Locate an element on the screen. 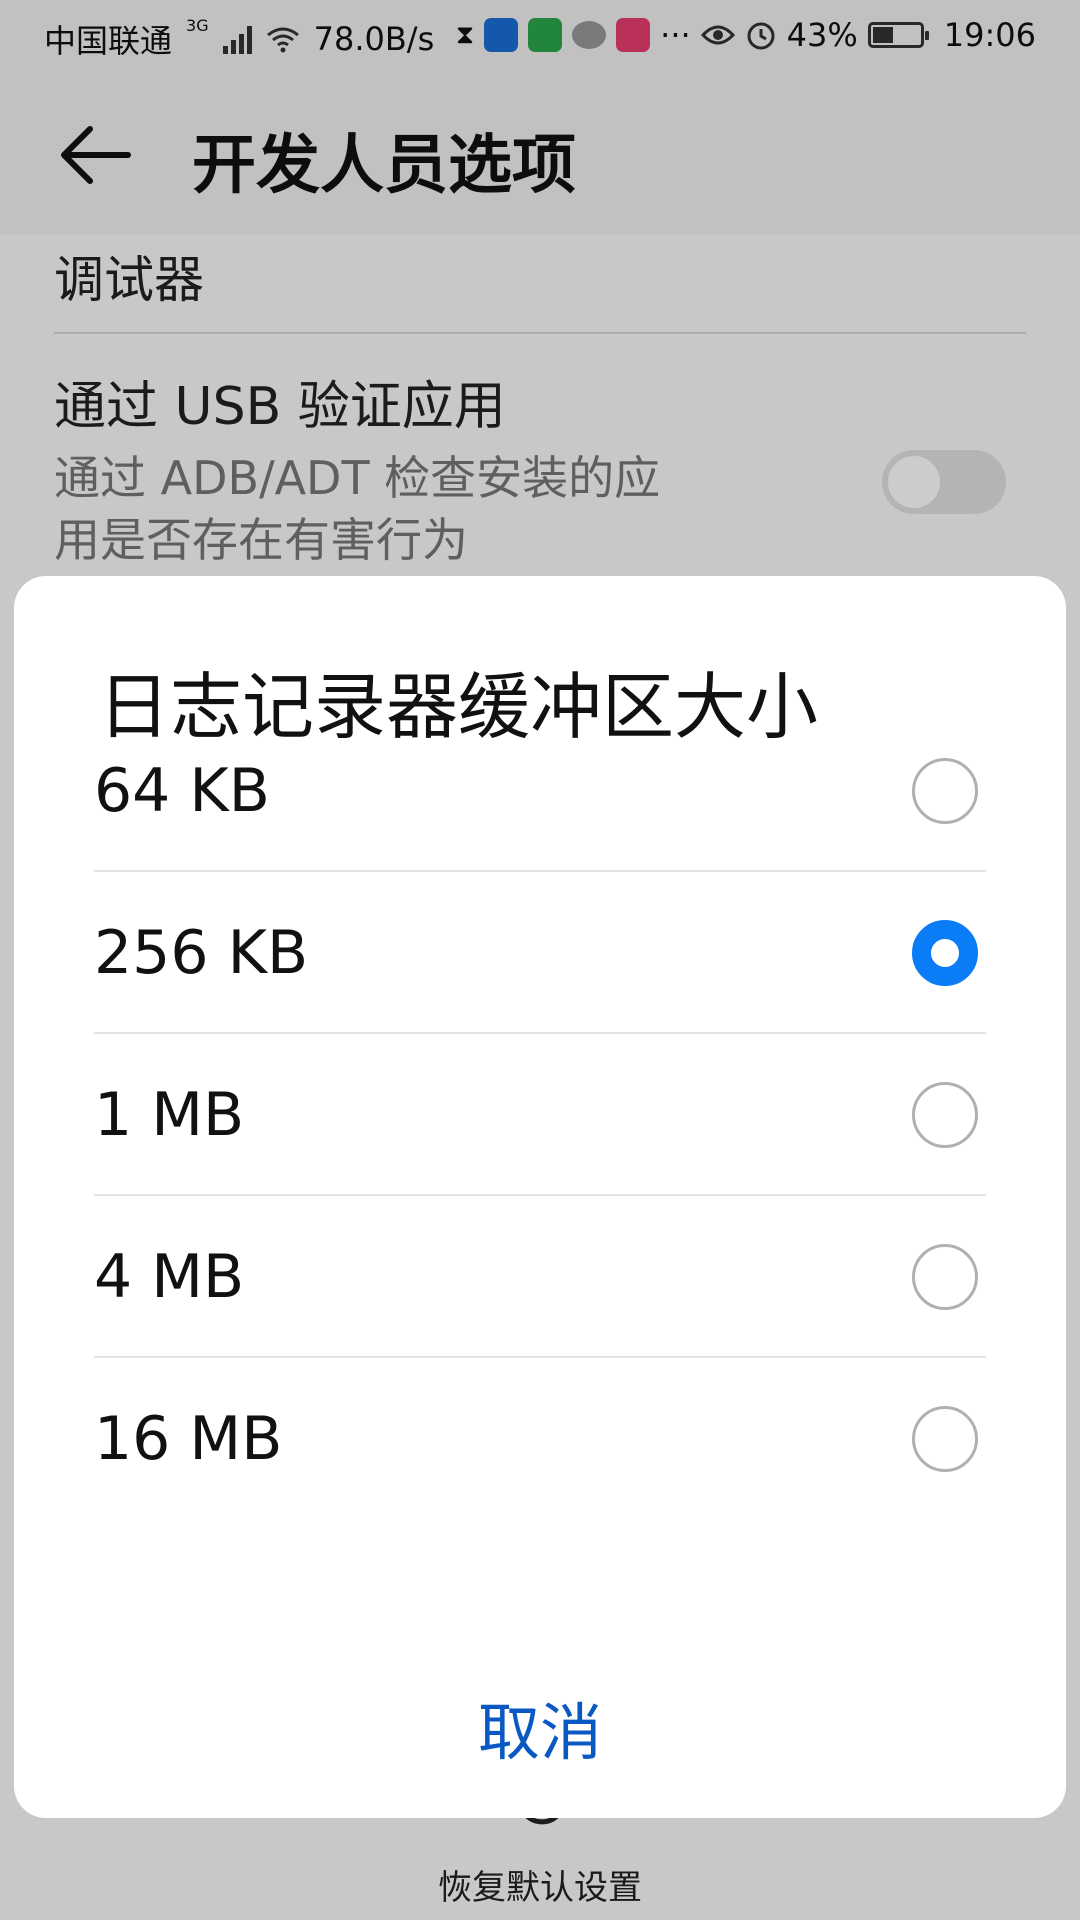 This screenshot has height=1920, width=1080. option-label: 1 MB is located at coordinates (169, 1115).